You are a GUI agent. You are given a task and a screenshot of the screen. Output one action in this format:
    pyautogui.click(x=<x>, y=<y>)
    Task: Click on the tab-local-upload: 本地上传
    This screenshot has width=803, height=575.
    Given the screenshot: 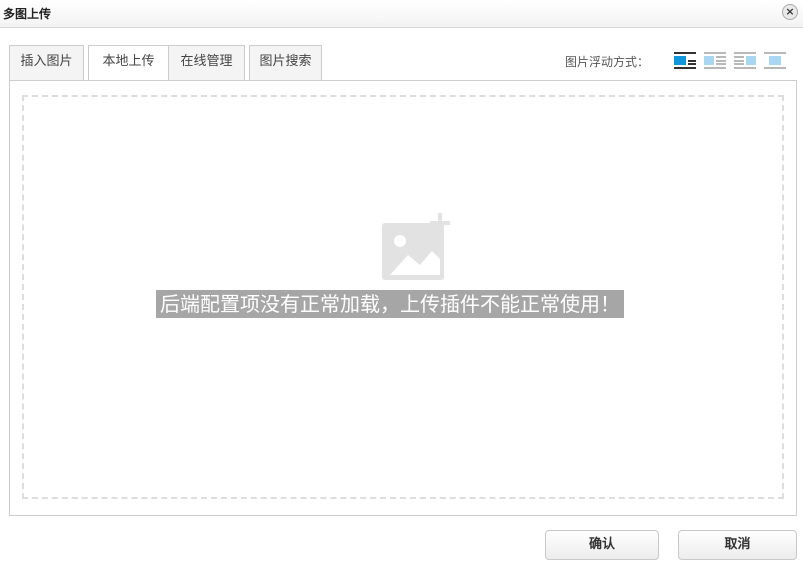 What is the action you would take?
    pyautogui.click(x=128, y=63)
    